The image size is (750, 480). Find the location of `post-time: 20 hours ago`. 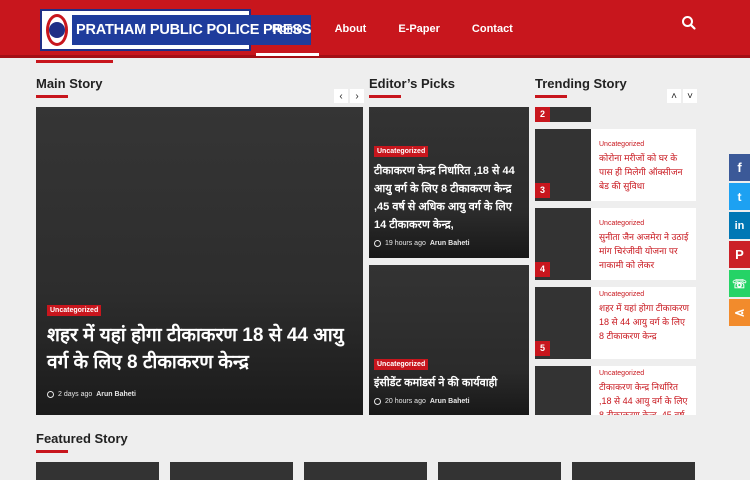

post-time: 20 hours ago is located at coordinates (405, 401).